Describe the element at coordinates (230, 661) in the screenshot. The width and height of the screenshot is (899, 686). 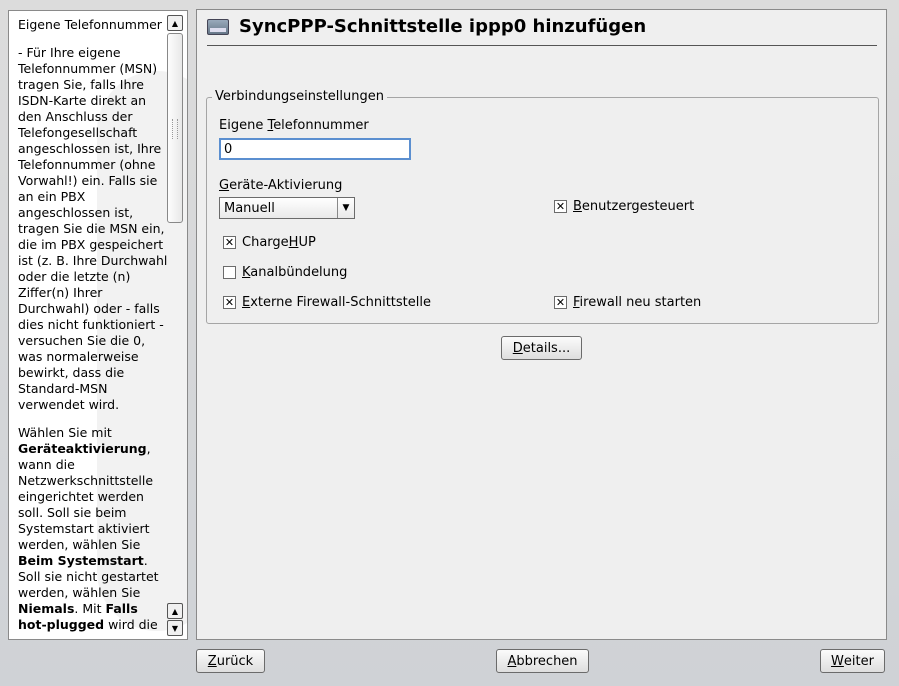
I see `back-button: Zurück` at that location.